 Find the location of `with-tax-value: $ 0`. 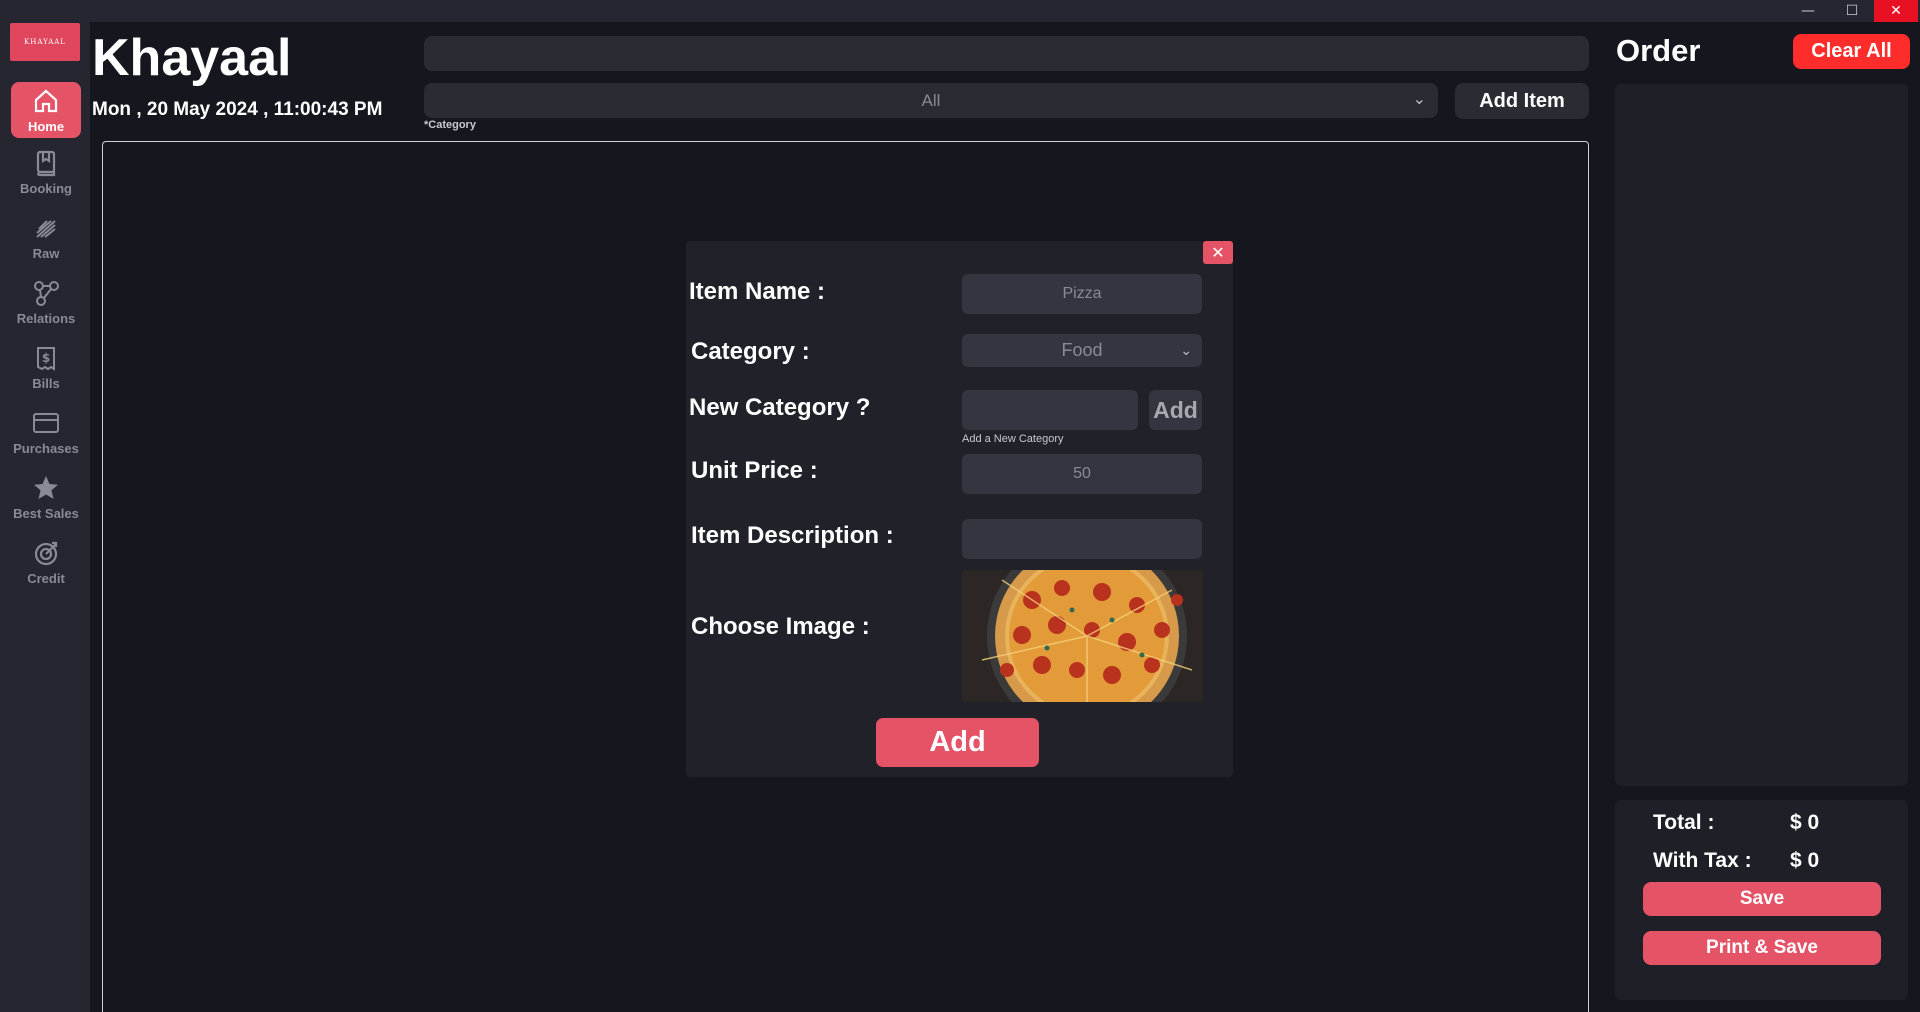

with-tax-value: $ 0 is located at coordinates (1805, 860).